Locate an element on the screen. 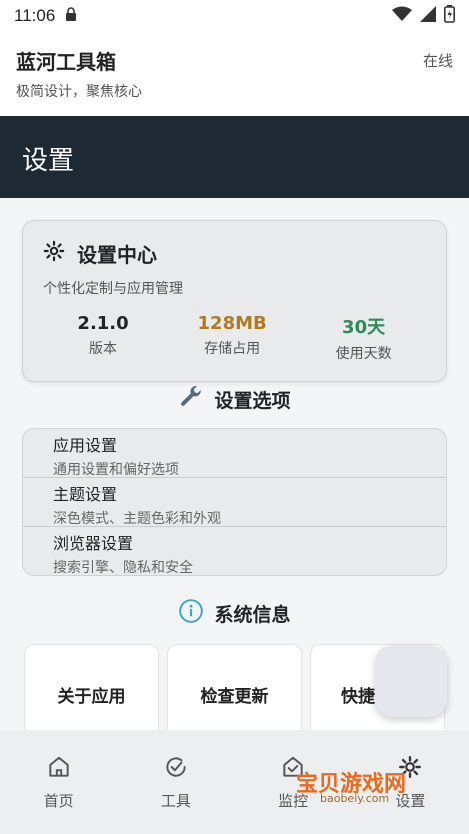 The width and height of the screenshot is (469, 834). wifi-icon is located at coordinates (402, 16).